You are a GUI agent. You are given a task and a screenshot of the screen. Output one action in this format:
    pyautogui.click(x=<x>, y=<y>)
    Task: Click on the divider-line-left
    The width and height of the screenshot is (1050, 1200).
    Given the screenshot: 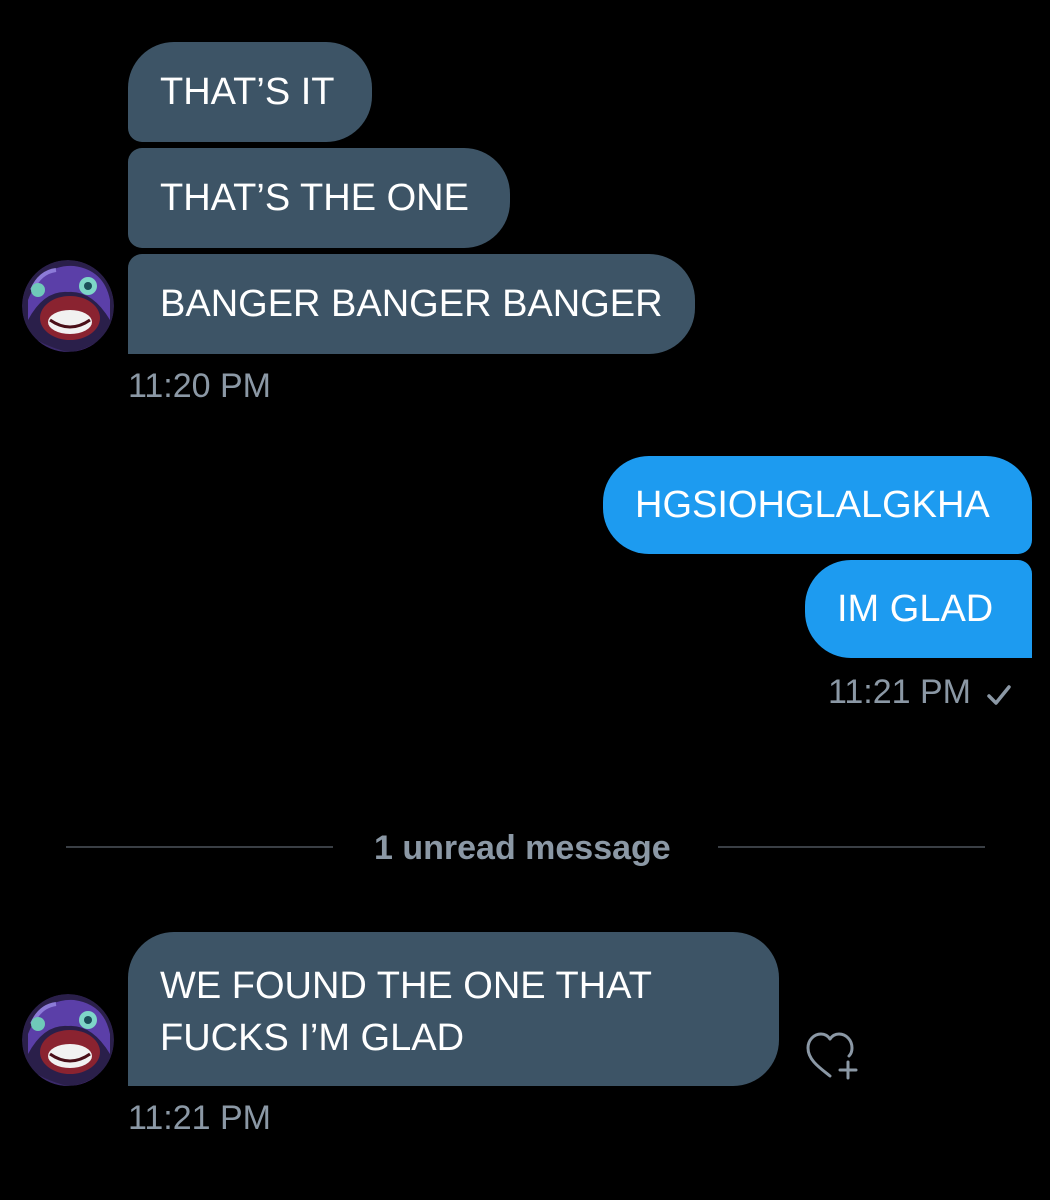 What is the action you would take?
    pyautogui.click(x=199, y=847)
    